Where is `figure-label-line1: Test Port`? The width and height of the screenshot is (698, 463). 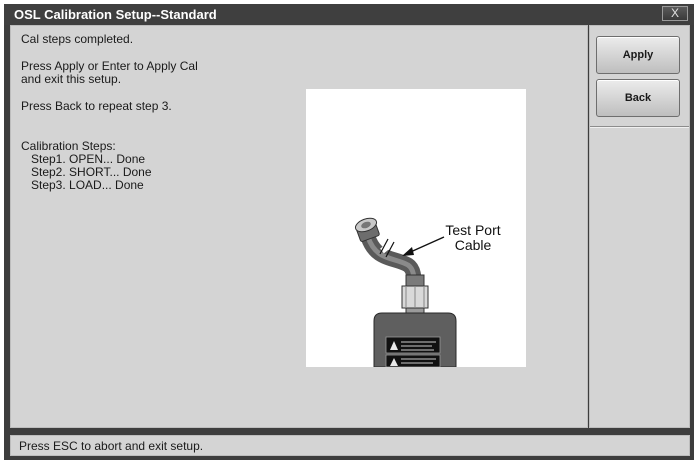 figure-label-line1: Test Port is located at coordinates (472, 230).